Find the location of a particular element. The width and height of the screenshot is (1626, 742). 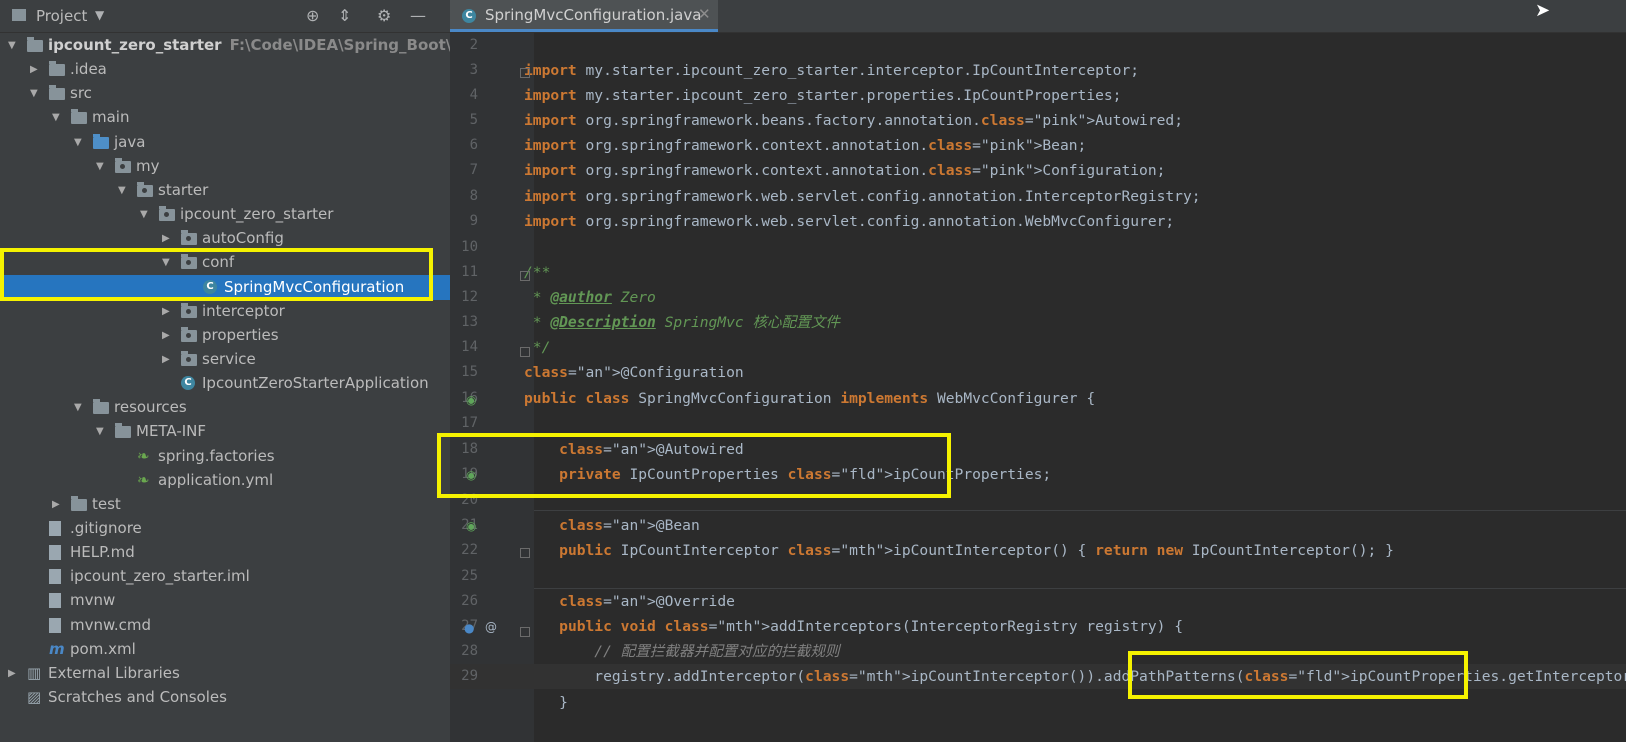

tree-item: ▼ main is located at coordinates (225, 117).